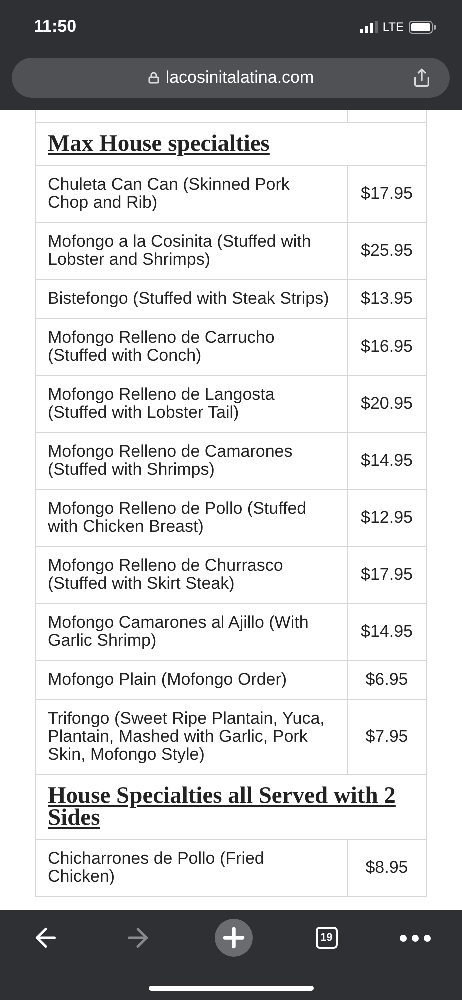  What do you see at coordinates (369, 27) in the screenshot?
I see `signal-icon` at bounding box center [369, 27].